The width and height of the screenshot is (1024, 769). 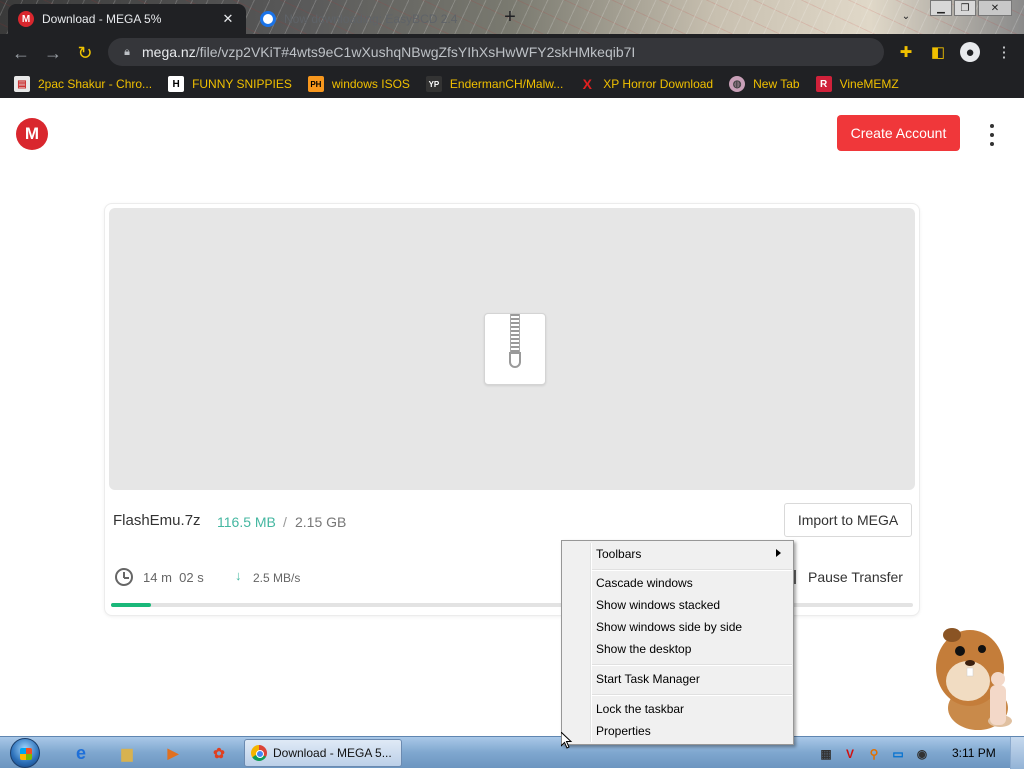 What do you see at coordinates (922, 754) in the screenshot?
I see `volume-tray-icon: ◉` at bounding box center [922, 754].